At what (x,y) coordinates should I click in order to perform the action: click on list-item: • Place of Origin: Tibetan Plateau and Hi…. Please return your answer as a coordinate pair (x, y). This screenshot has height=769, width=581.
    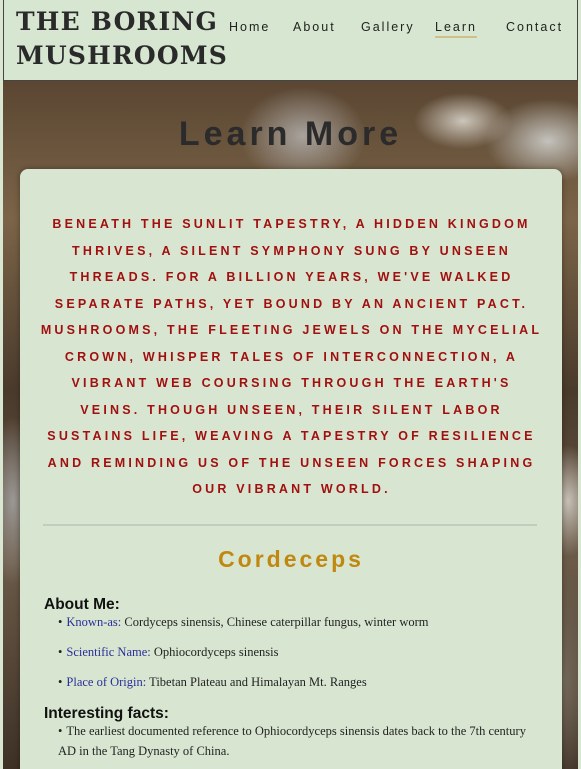
    Looking at the image, I should click on (298, 682).